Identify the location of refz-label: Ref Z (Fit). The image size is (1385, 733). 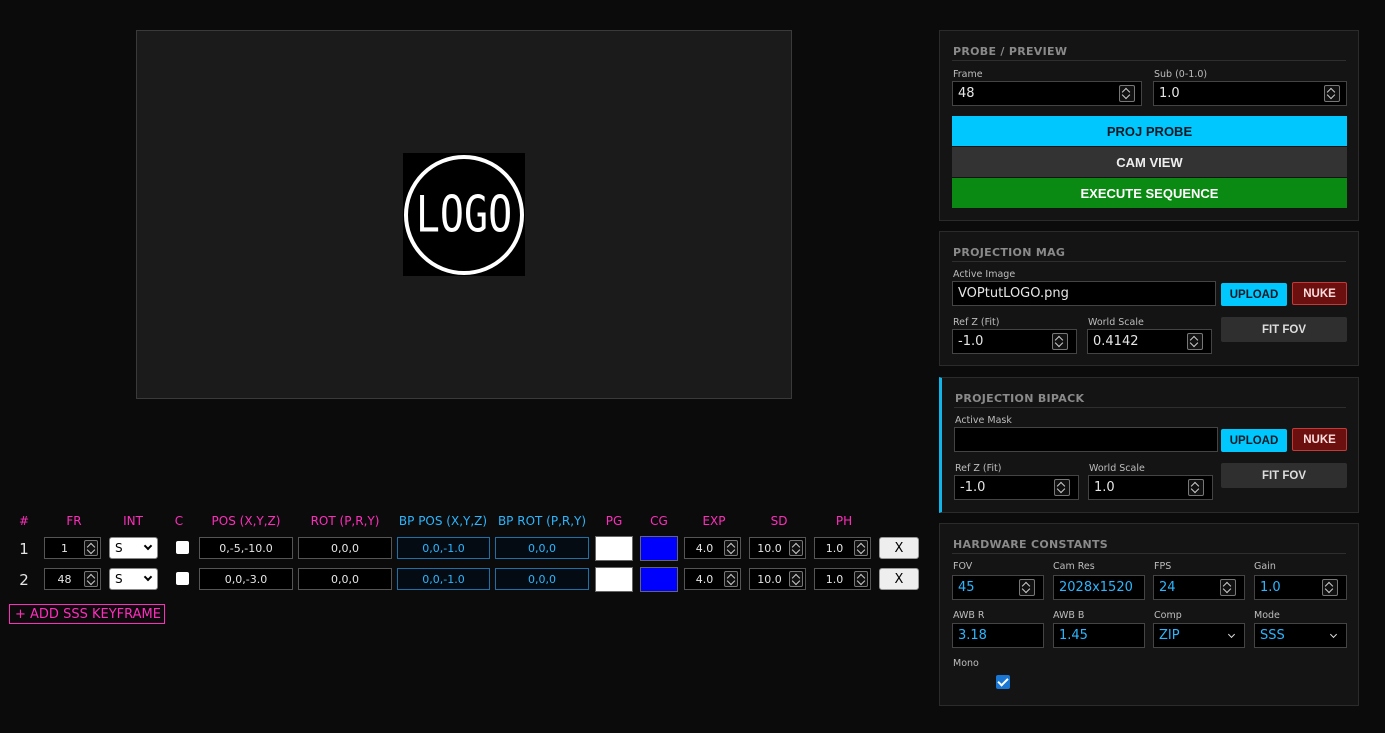
(976, 322).